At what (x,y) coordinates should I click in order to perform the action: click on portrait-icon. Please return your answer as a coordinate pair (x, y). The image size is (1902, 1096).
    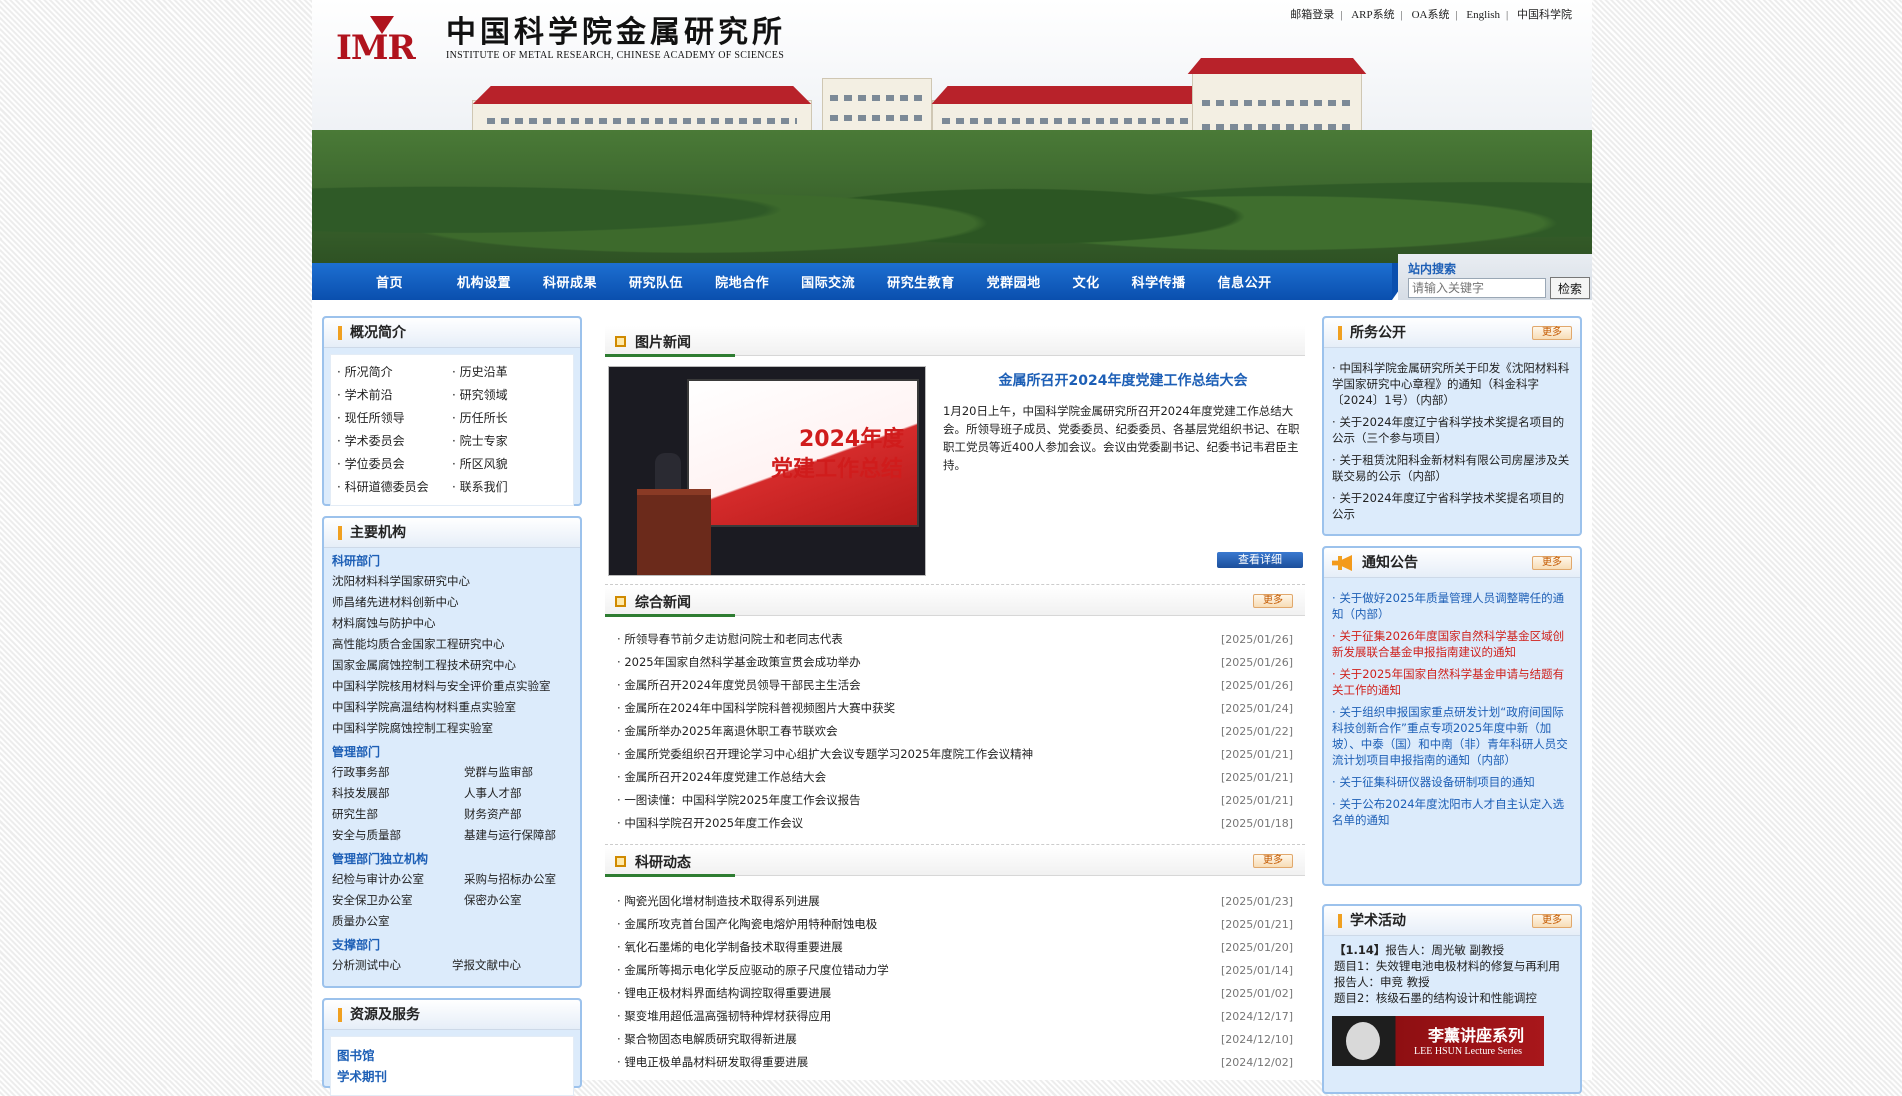
    Looking at the image, I should click on (1363, 1041).